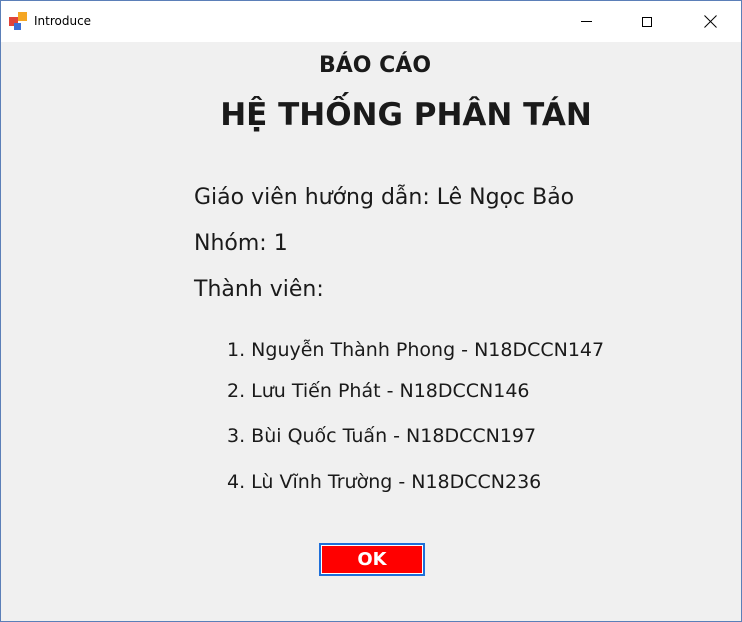 The height and width of the screenshot is (622, 742). I want to click on ok-button-label: OK, so click(372, 559).